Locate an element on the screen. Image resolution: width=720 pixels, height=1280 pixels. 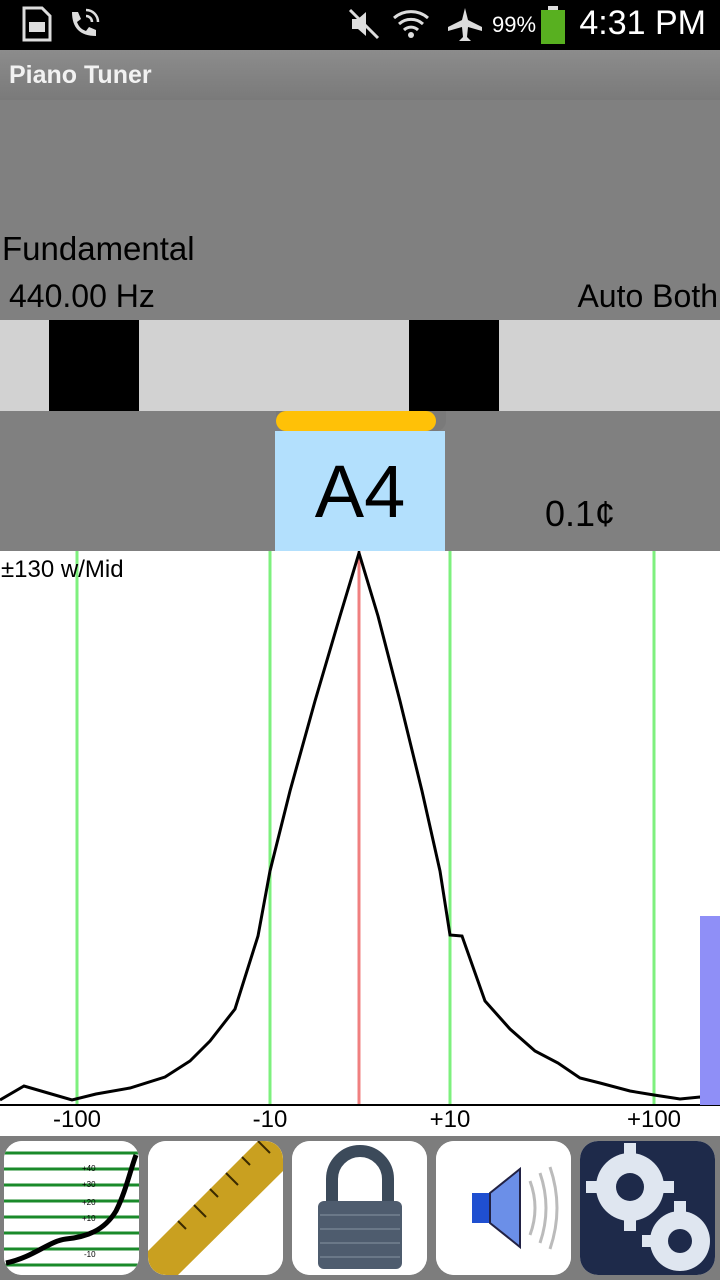
app-title-bar: Piano Tuner is located at coordinates (360, 75).